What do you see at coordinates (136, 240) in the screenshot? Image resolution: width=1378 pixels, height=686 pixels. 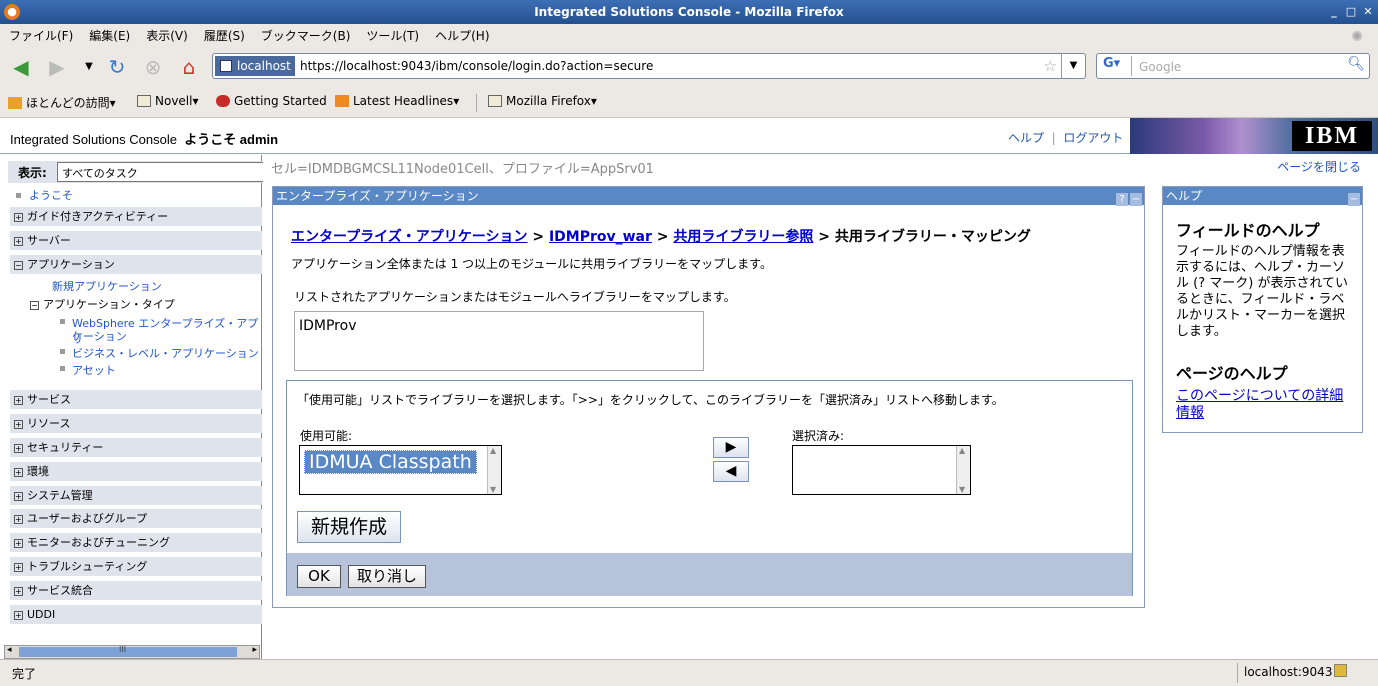 I see `nav-servers: + サーバー` at bounding box center [136, 240].